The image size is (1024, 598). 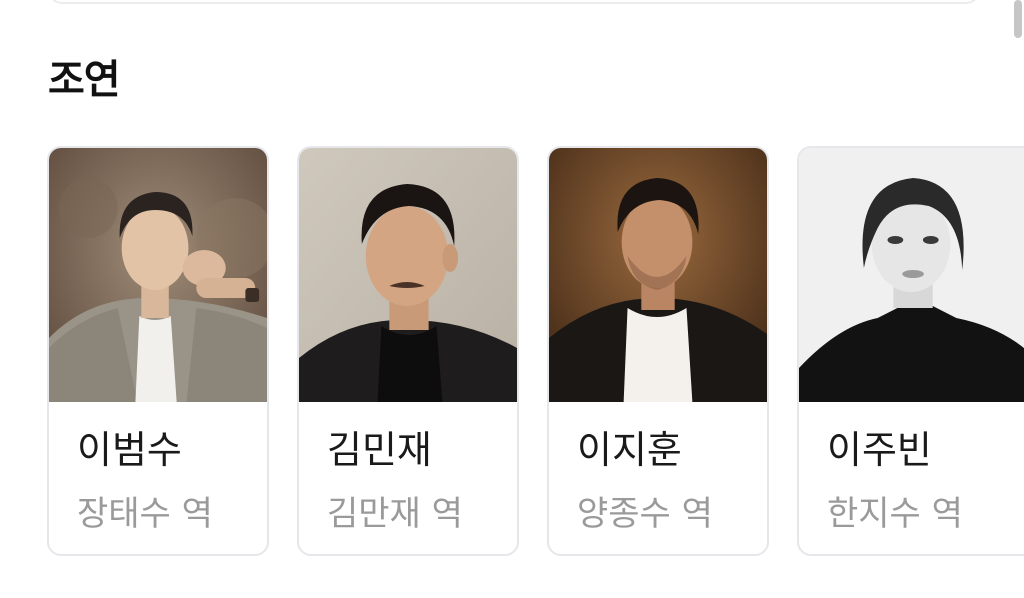 I want to click on cast-card: 김민재 김만재 역, so click(x=408, y=351).